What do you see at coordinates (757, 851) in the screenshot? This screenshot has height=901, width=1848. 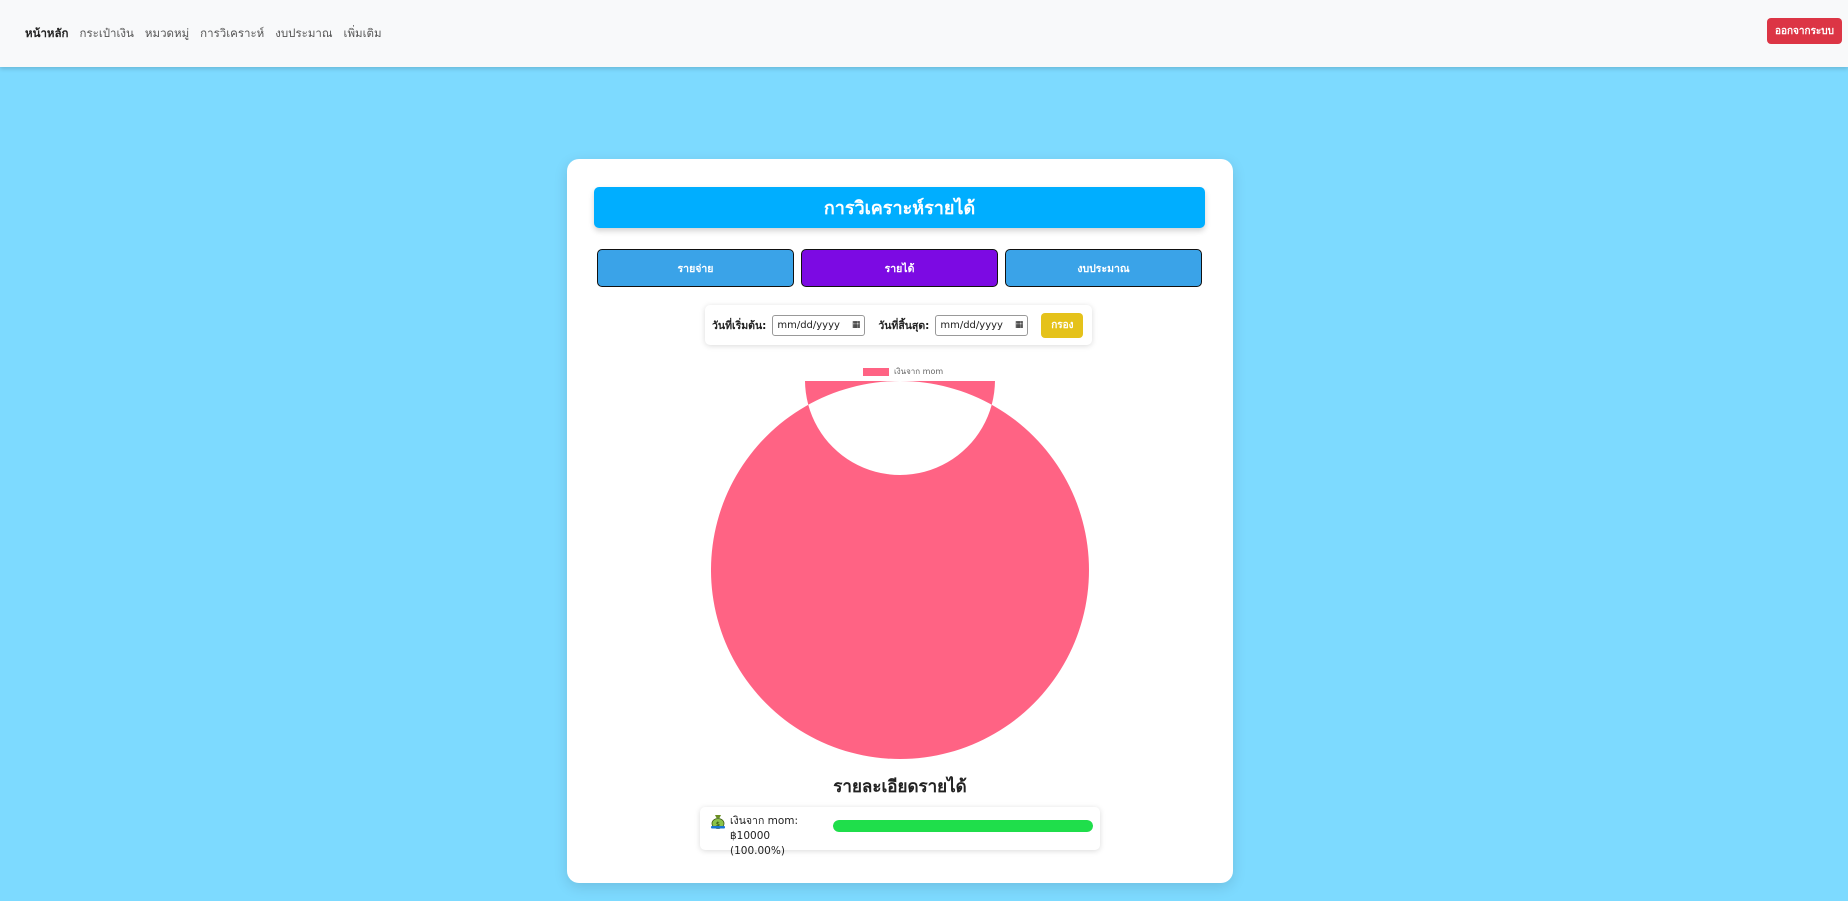 I see `detail-percent: (100.00%)` at bounding box center [757, 851].